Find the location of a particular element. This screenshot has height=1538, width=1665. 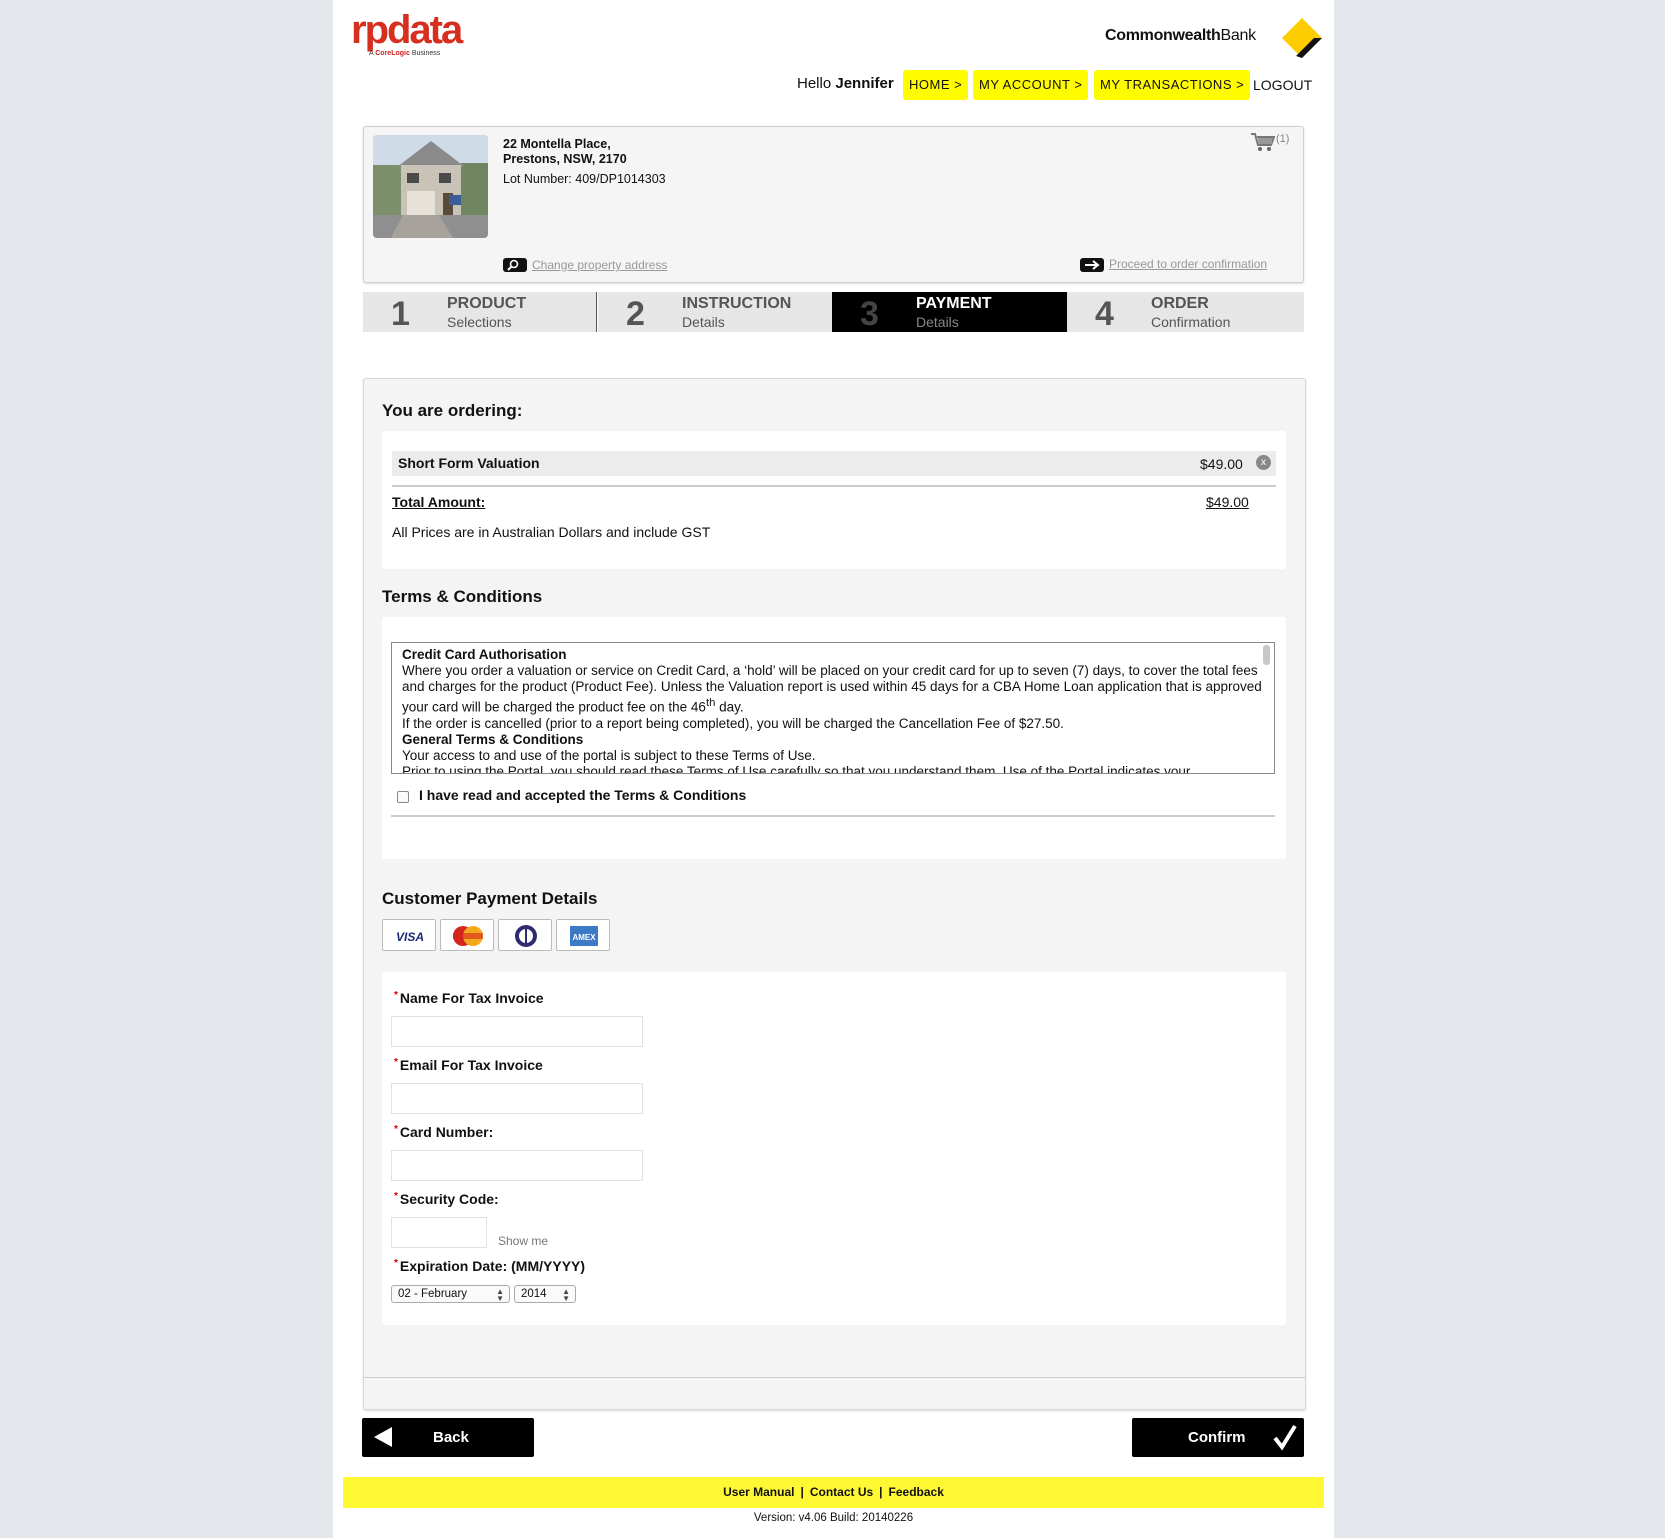

arrow-right-icon is located at coordinates (1092, 265).